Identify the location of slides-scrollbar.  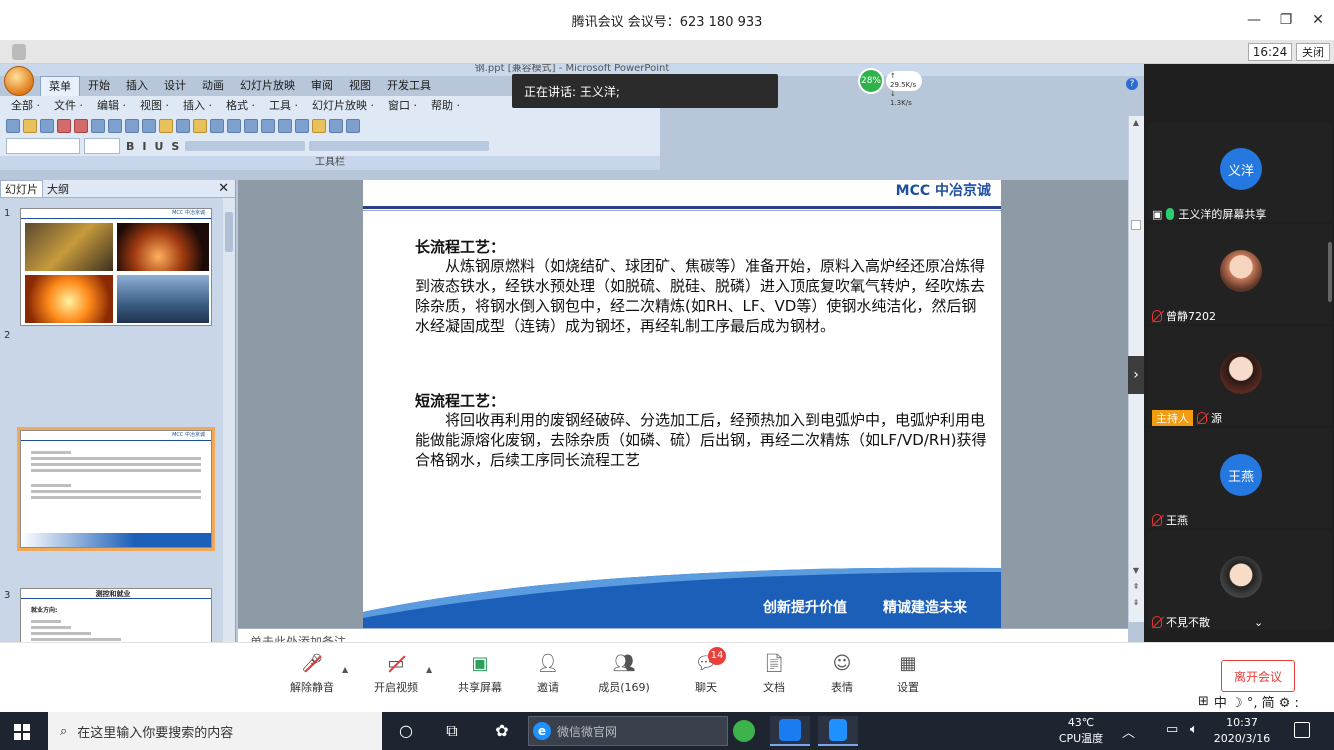
(229, 420).